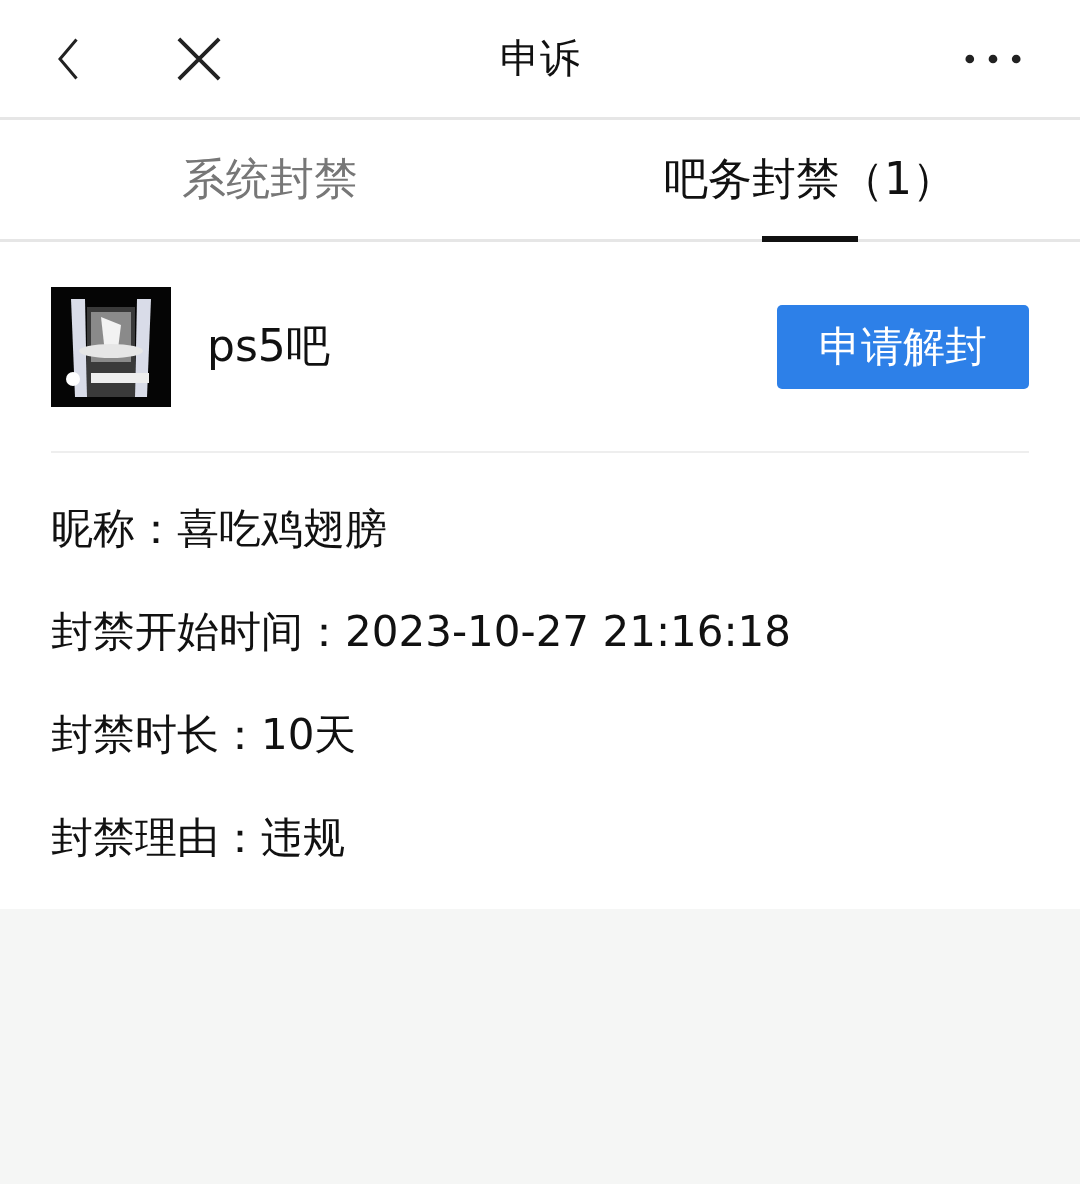 The image size is (1080, 1184). I want to click on tab: 吧务封禁（1）, so click(810, 179).